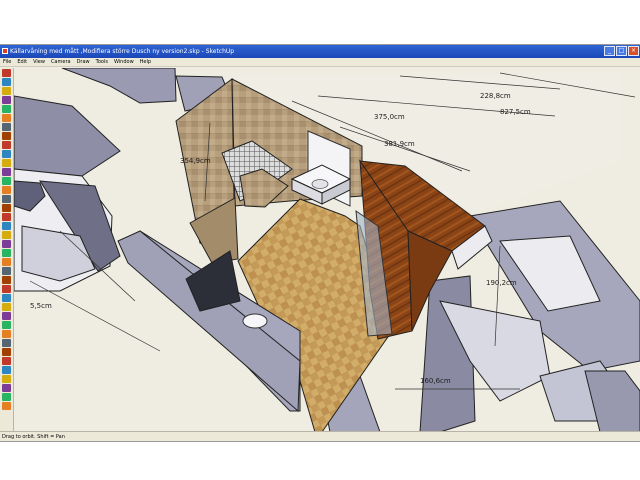 The width and height of the screenshot is (640, 480). What do you see at coordinates (6, 145) in the screenshot?
I see `polygon-tool-icon` at bounding box center [6, 145].